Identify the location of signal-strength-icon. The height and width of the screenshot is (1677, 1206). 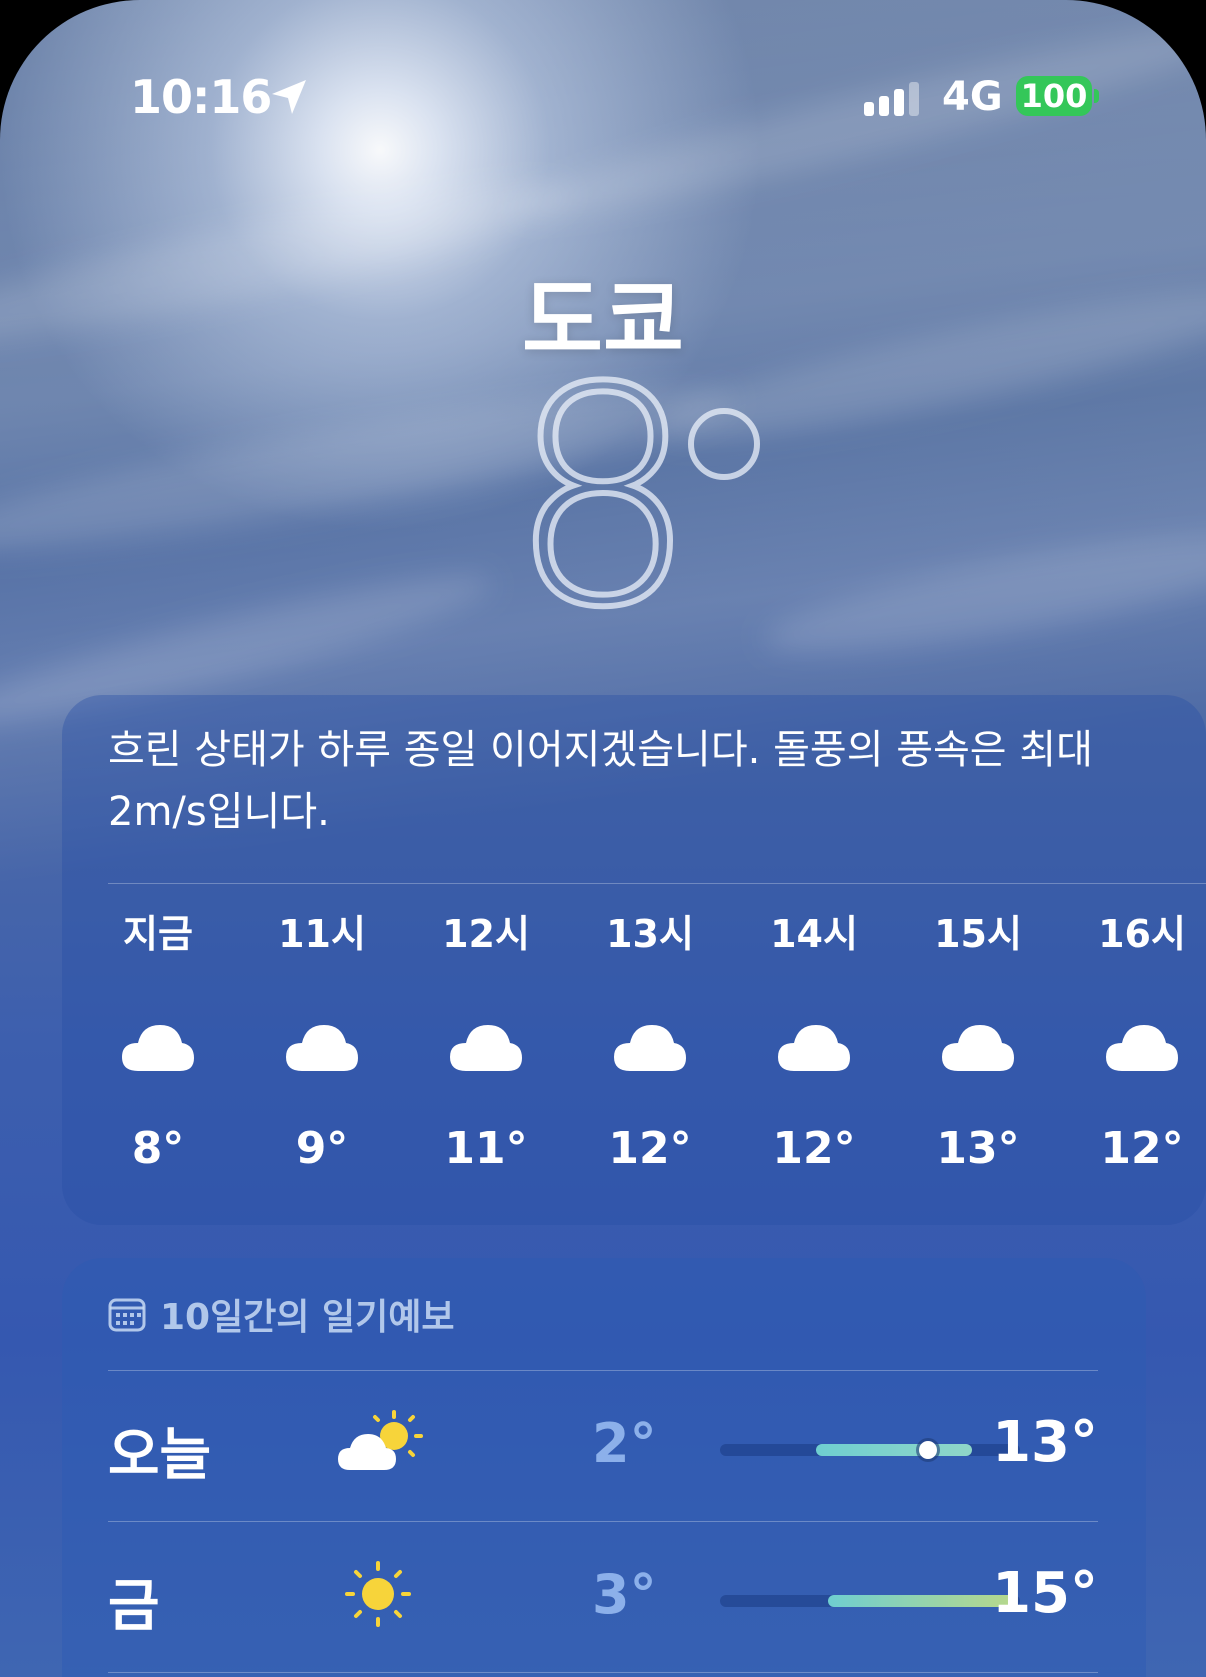
(891, 99).